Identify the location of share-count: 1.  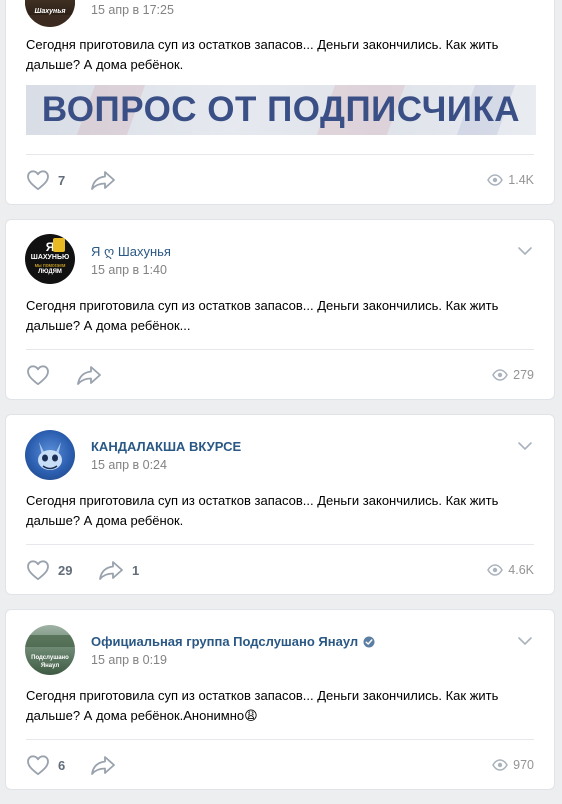
(136, 570).